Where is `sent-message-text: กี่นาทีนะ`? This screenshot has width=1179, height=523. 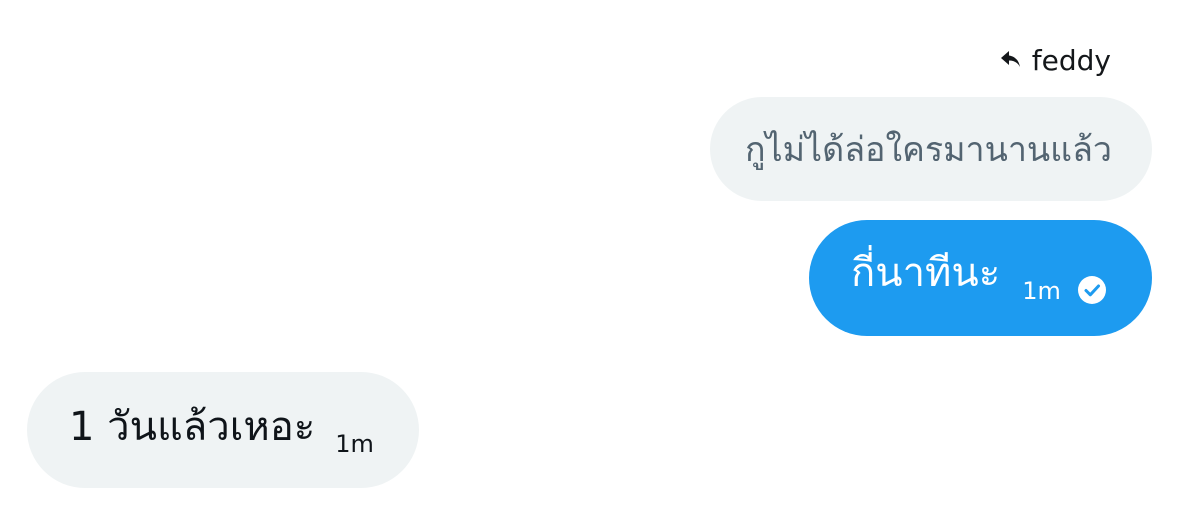
sent-message-text: กี่นาทีนะ is located at coordinates (926, 273).